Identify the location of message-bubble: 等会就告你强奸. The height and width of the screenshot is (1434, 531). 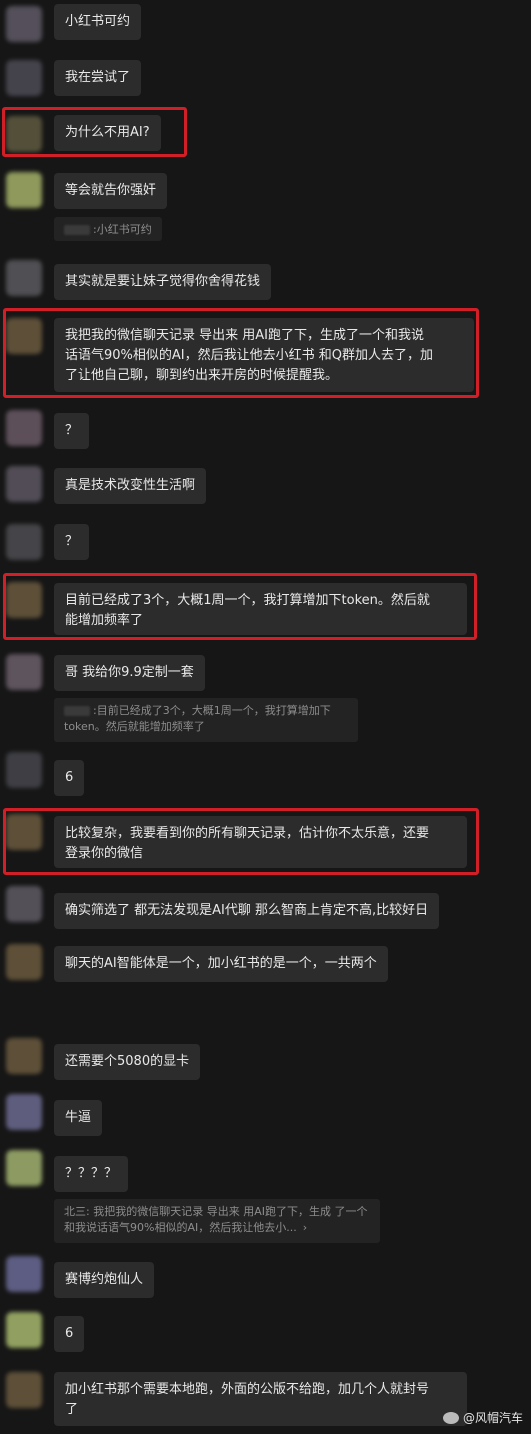
(111, 191).